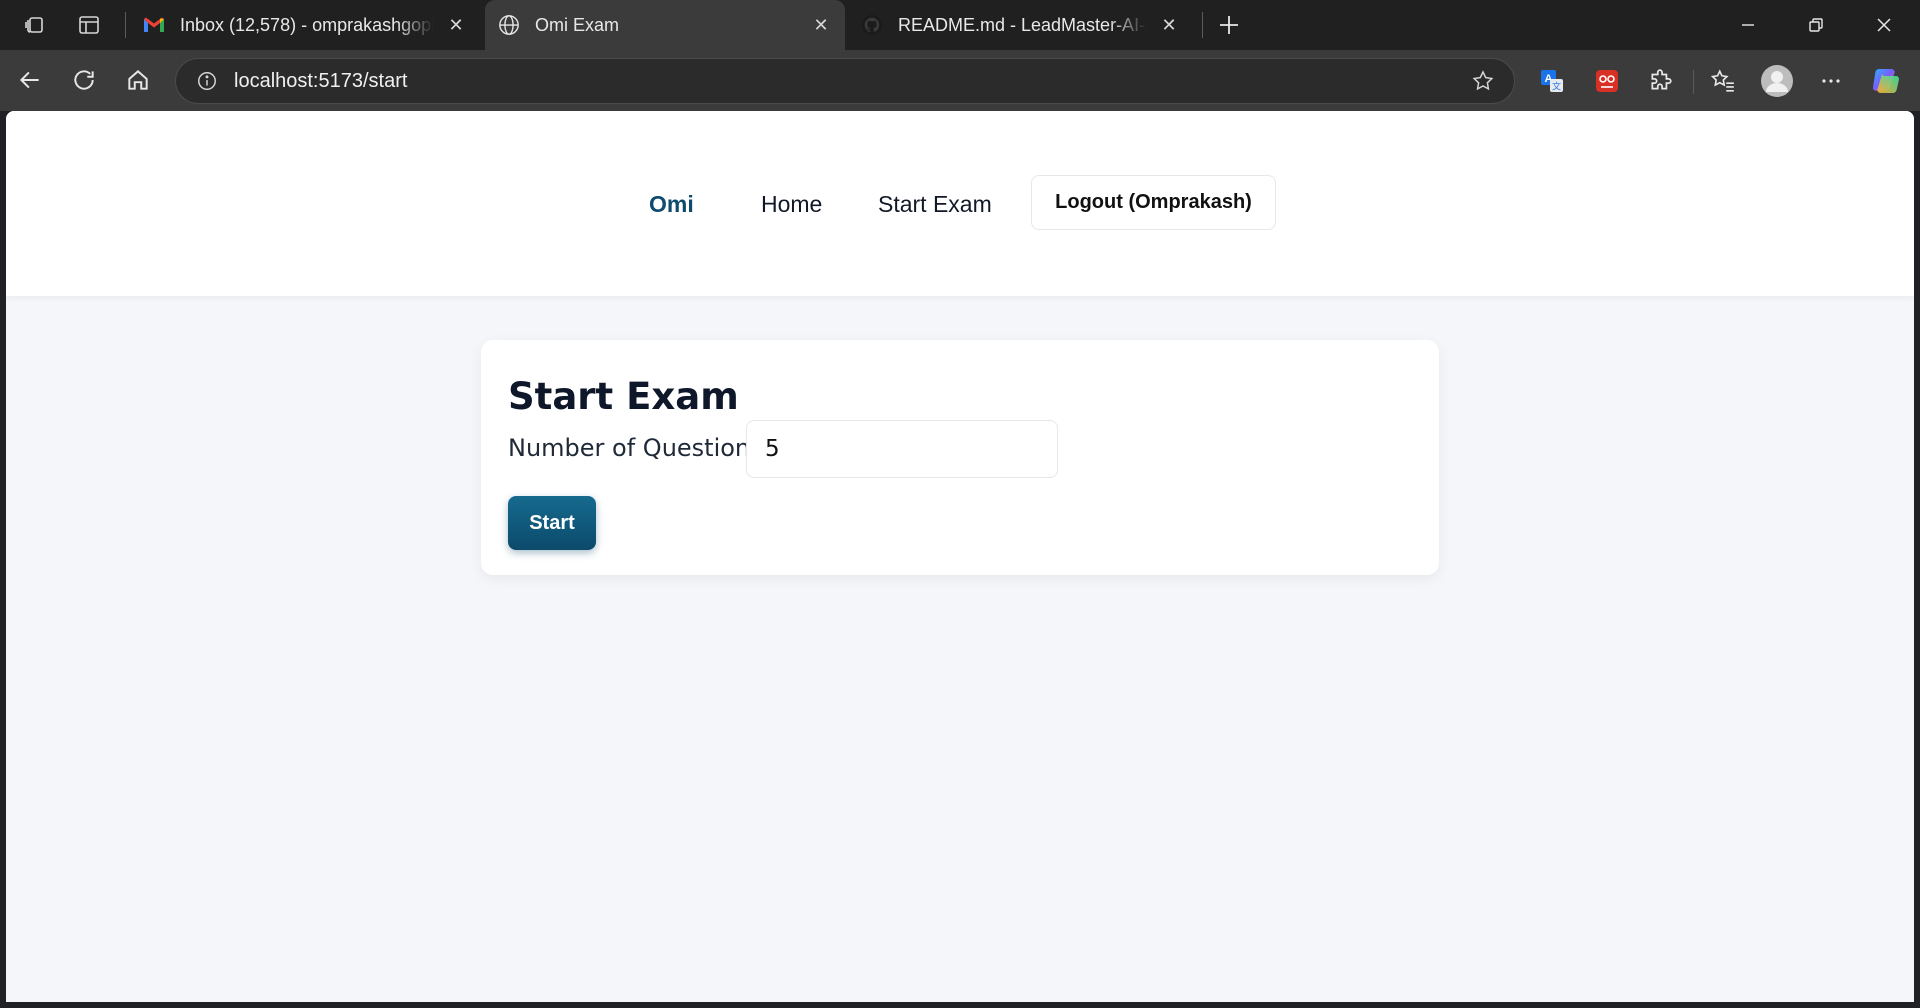 The width and height of the screenshot is (1920, 1008). What do you see at coordinates (30, 80) in the screenshot?
I see `back-icon` at bounding box center [30, 80].